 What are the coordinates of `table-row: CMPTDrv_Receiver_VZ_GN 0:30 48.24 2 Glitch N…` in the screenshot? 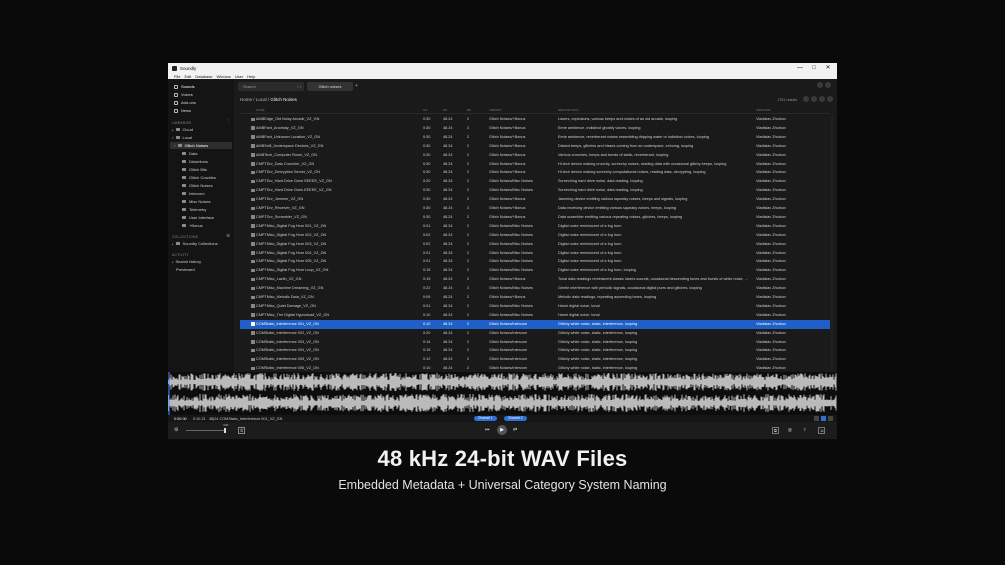 It's located at (535, 208).